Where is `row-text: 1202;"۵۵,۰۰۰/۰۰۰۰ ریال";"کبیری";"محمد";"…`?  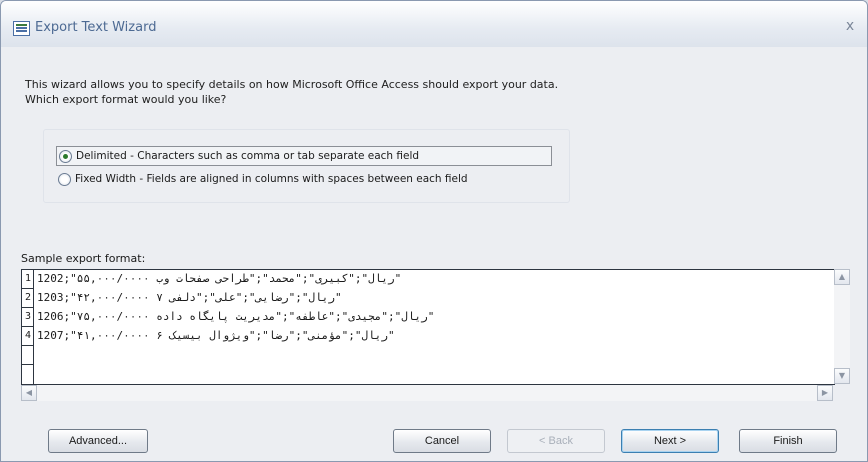
row-text: 1202;"۵۵,۰۰۰/۰۰۰۰ ریال";"کبیری";"محمد";"… is located at coordinates (219, 278).